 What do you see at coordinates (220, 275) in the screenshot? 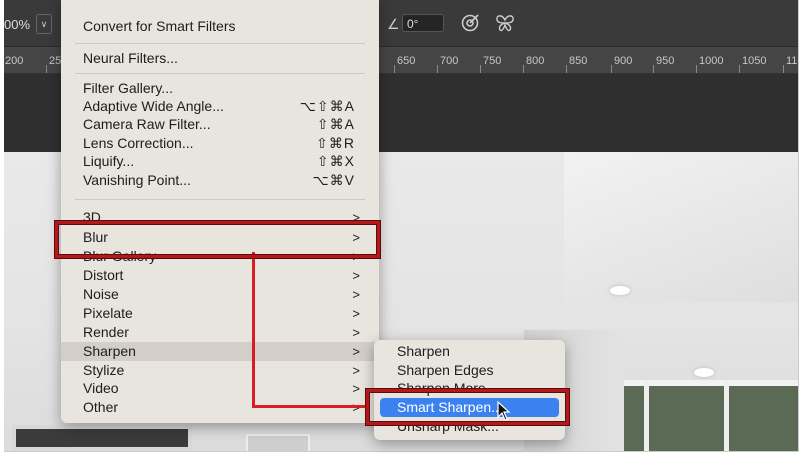
I see `menu-item-distort: Distort >` at bounding box center [220, 275].